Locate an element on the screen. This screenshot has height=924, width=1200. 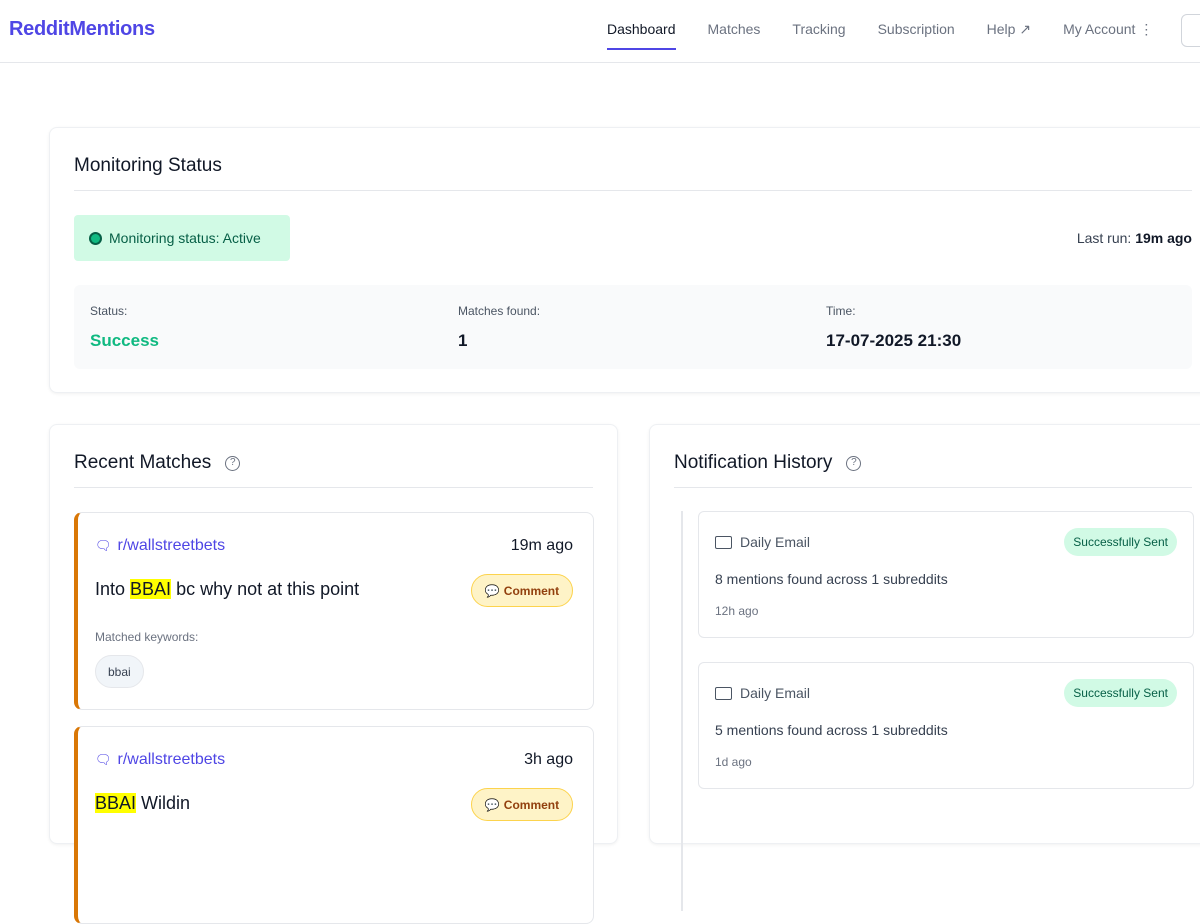
notification-desc: 8 mentions found across 1 subreddits is located at coordinates (831, 579).